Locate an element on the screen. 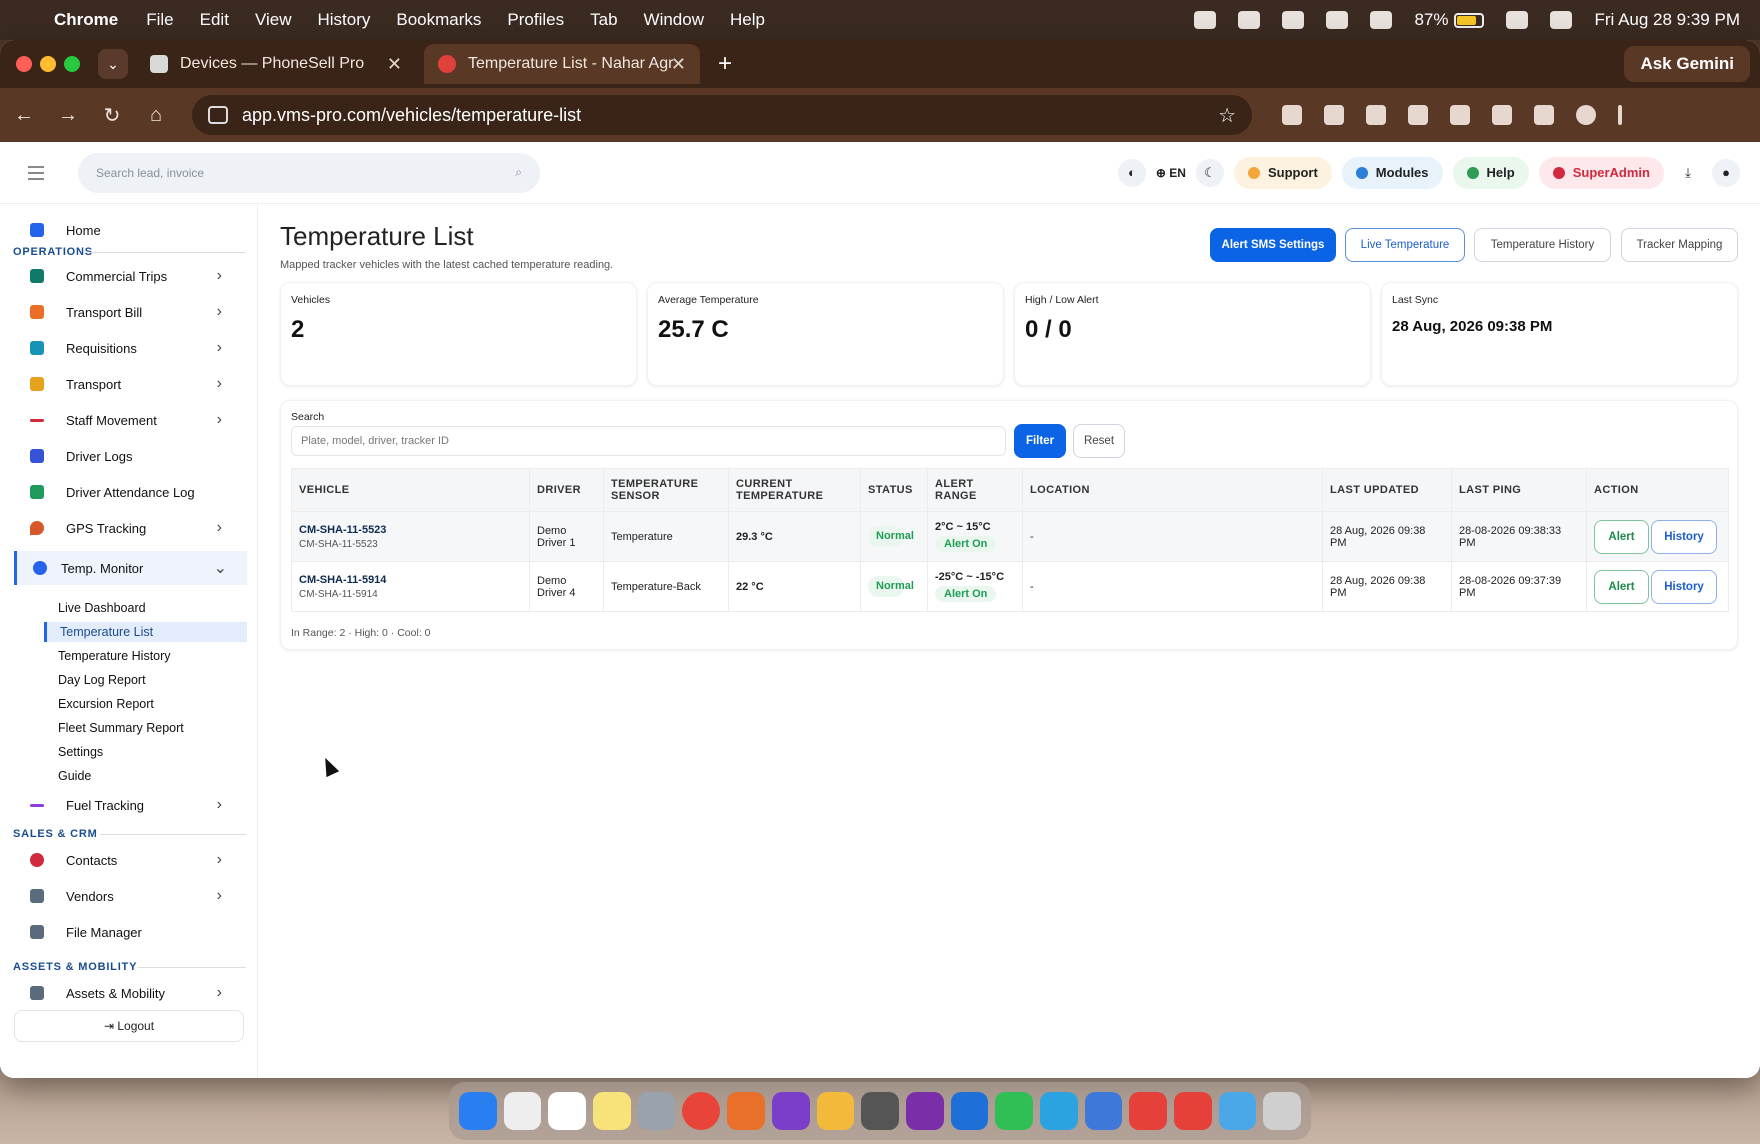 This screenshot has width=1760, height=1144. extensions-puzzle-icon is located at coordinates (1544, 115).